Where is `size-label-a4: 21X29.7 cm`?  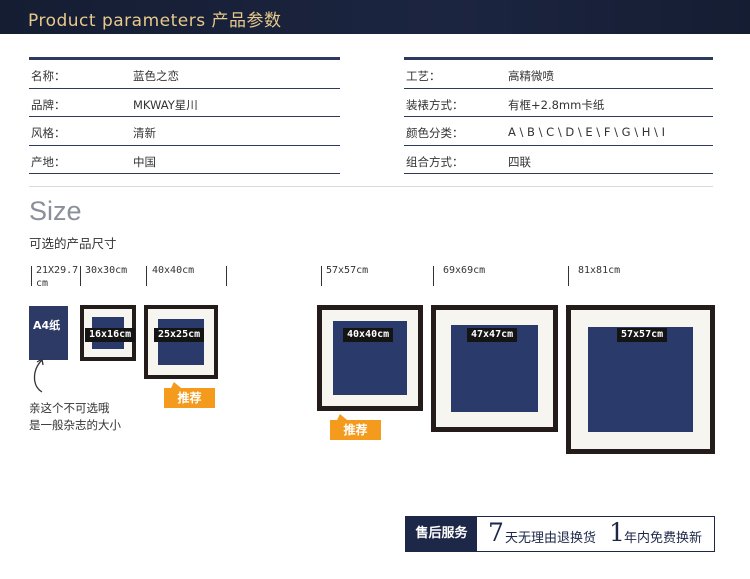
size-label-a4: 21X29.7 cm is located at coordinates (57, 277).